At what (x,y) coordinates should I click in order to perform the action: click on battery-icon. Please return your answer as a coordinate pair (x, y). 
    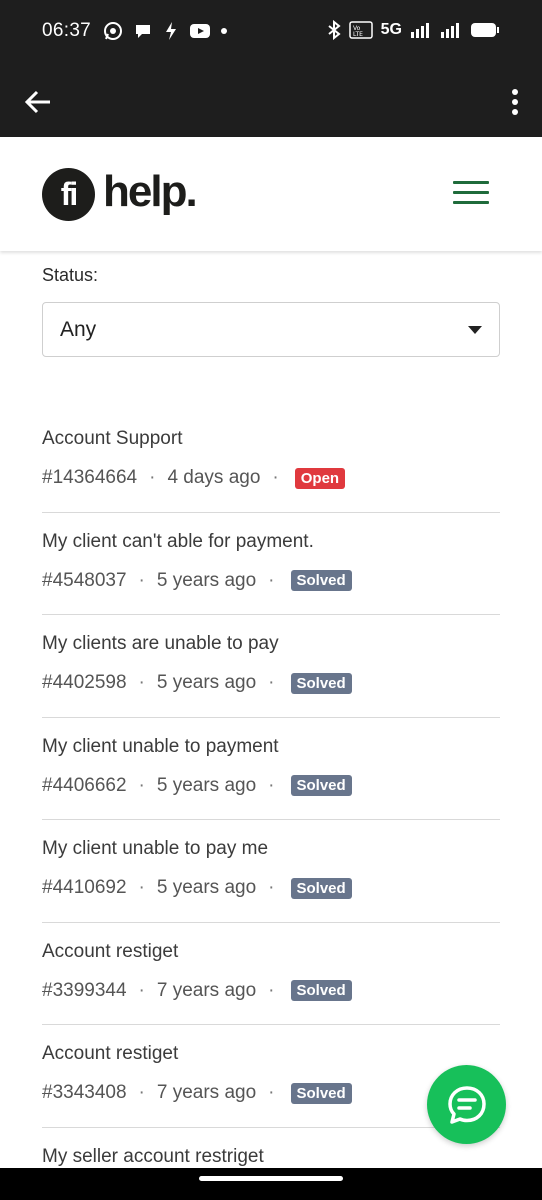
    Looking at the image, I should click on (485, 30).